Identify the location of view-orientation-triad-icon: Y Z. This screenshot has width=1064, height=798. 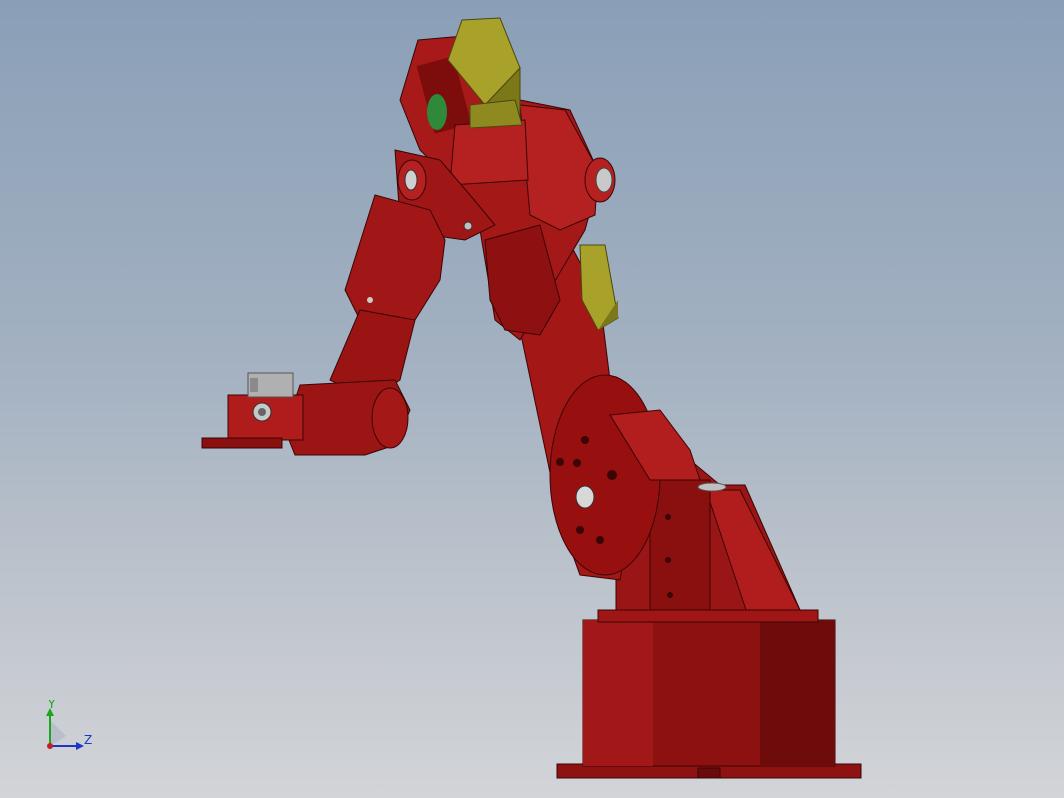
(70, 730).